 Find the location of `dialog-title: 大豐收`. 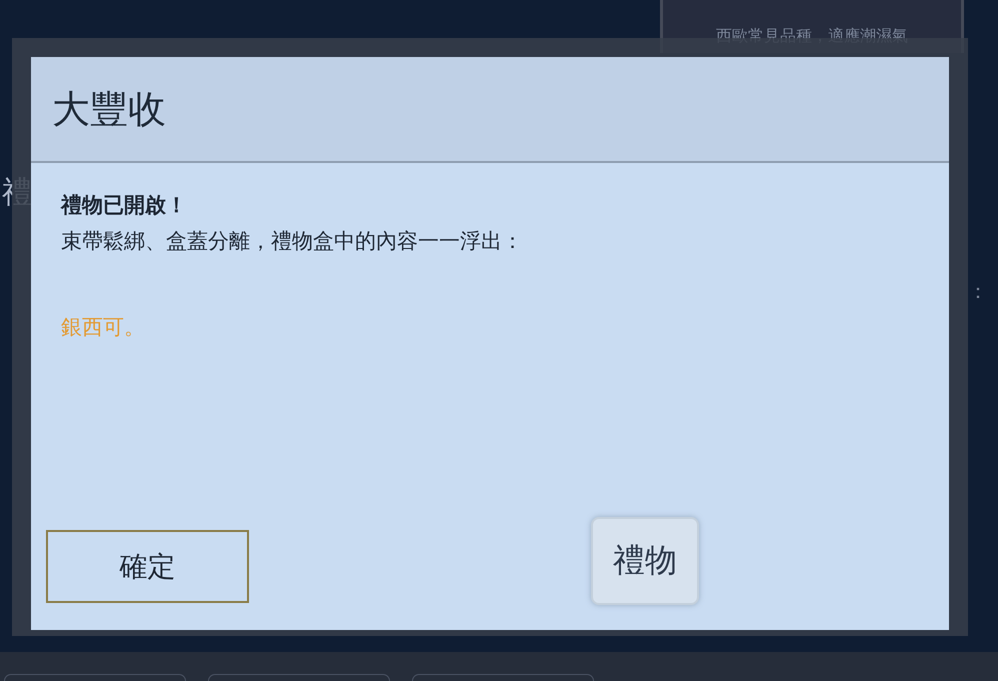

dialog-title: 大豐收 is located at coordinates (109, 109).